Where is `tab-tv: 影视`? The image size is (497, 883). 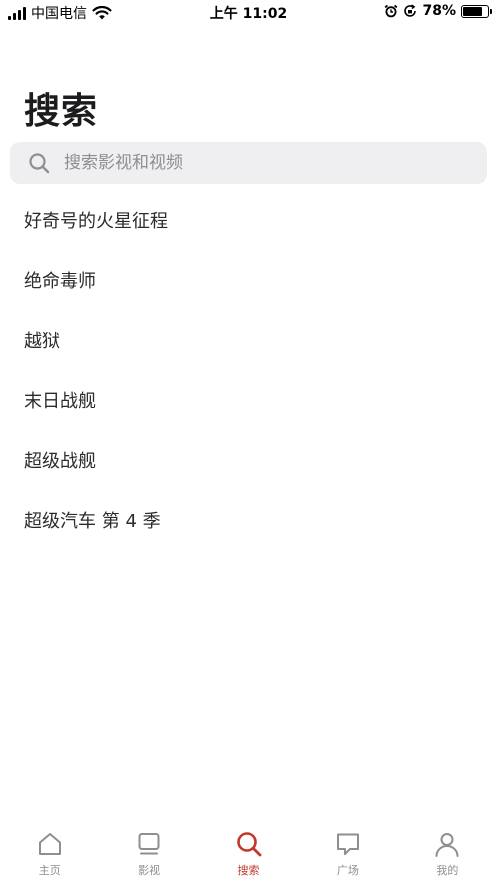 tab-tv: 影视 is located at coordinates (148, 853).